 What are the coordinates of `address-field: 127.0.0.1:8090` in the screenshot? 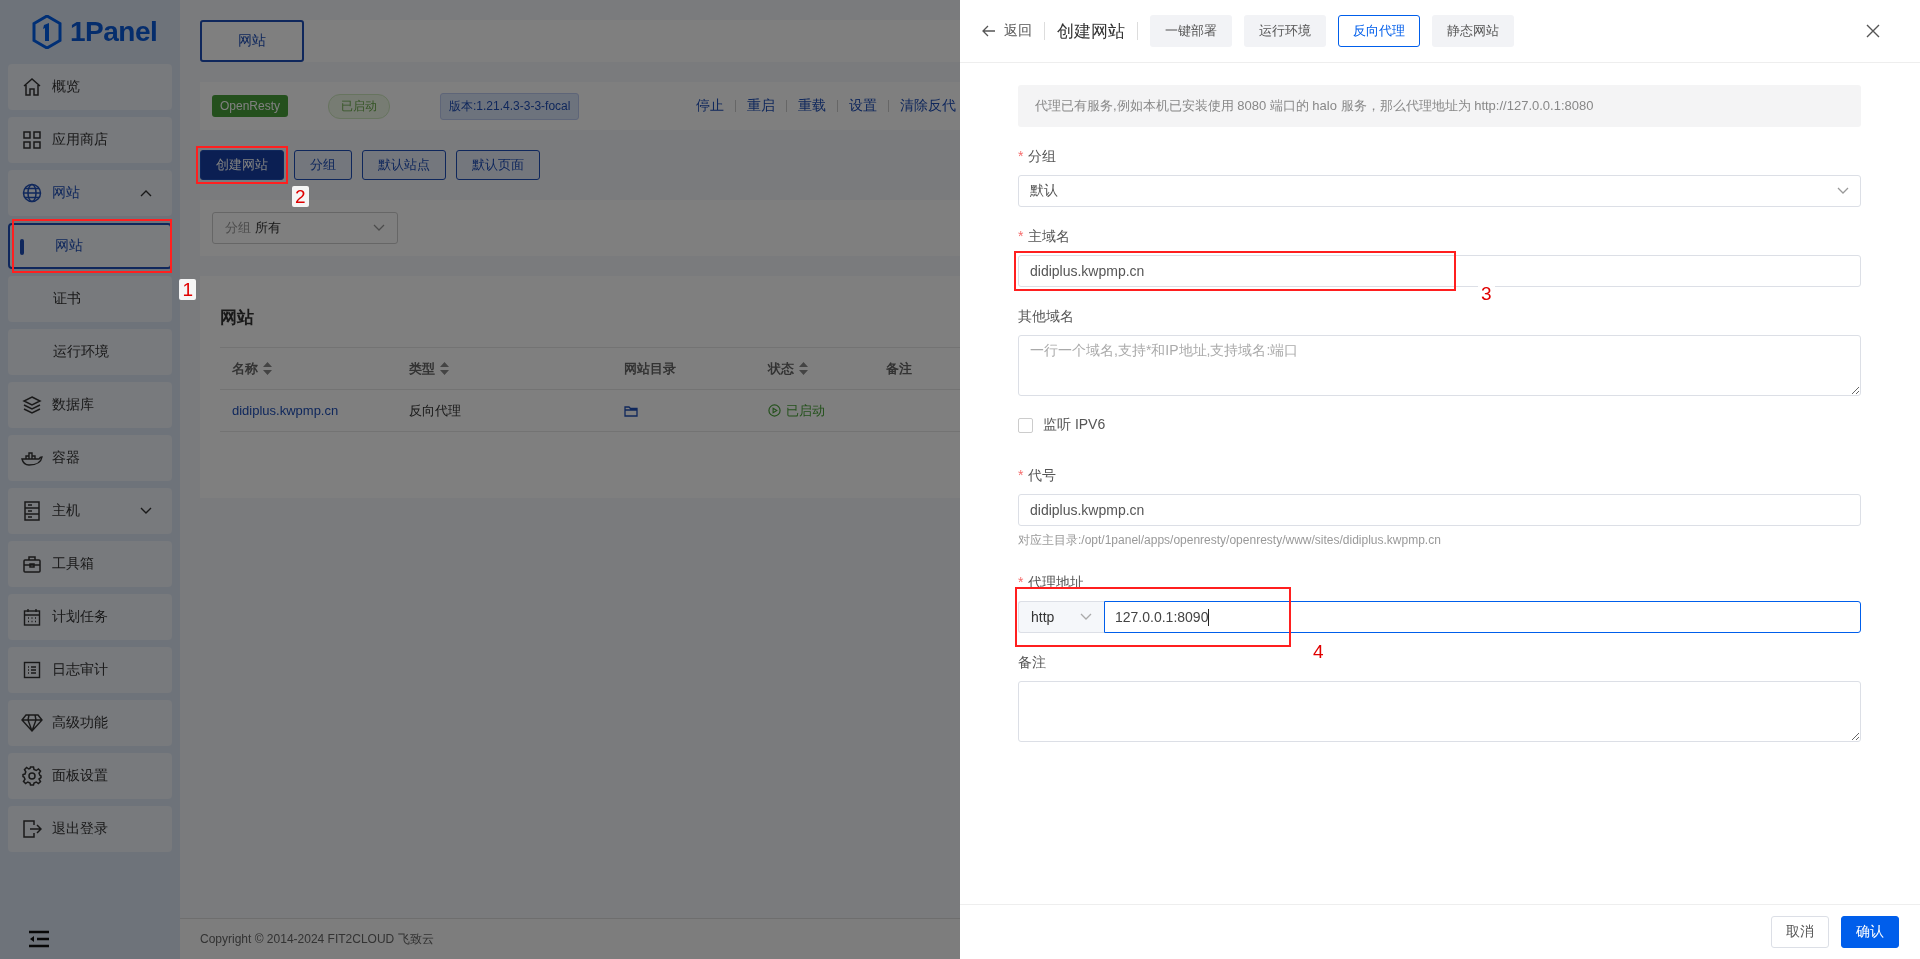 It's located at (1482, 617).